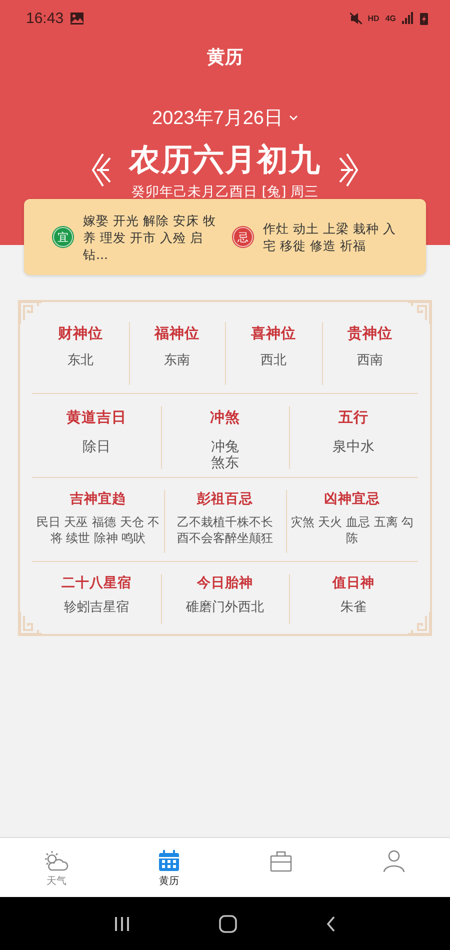 This screenshot has width=450, height=950. Describe the element at coordinates (352, 499) in the screenshot. I see `detail-title: 凶神宜忌` at that location.